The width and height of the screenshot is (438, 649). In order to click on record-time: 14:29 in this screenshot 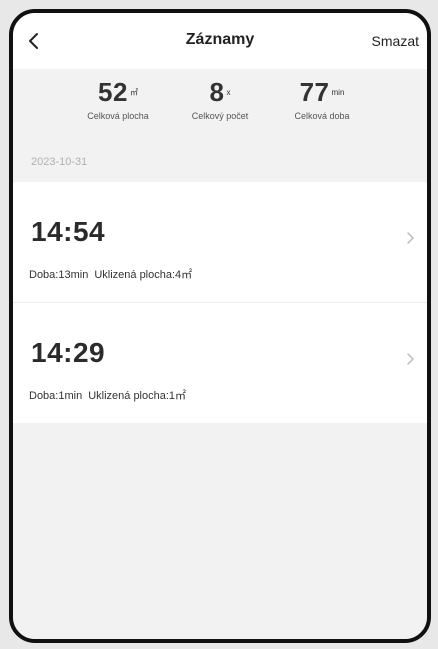, I will do `click(68, 352)`.